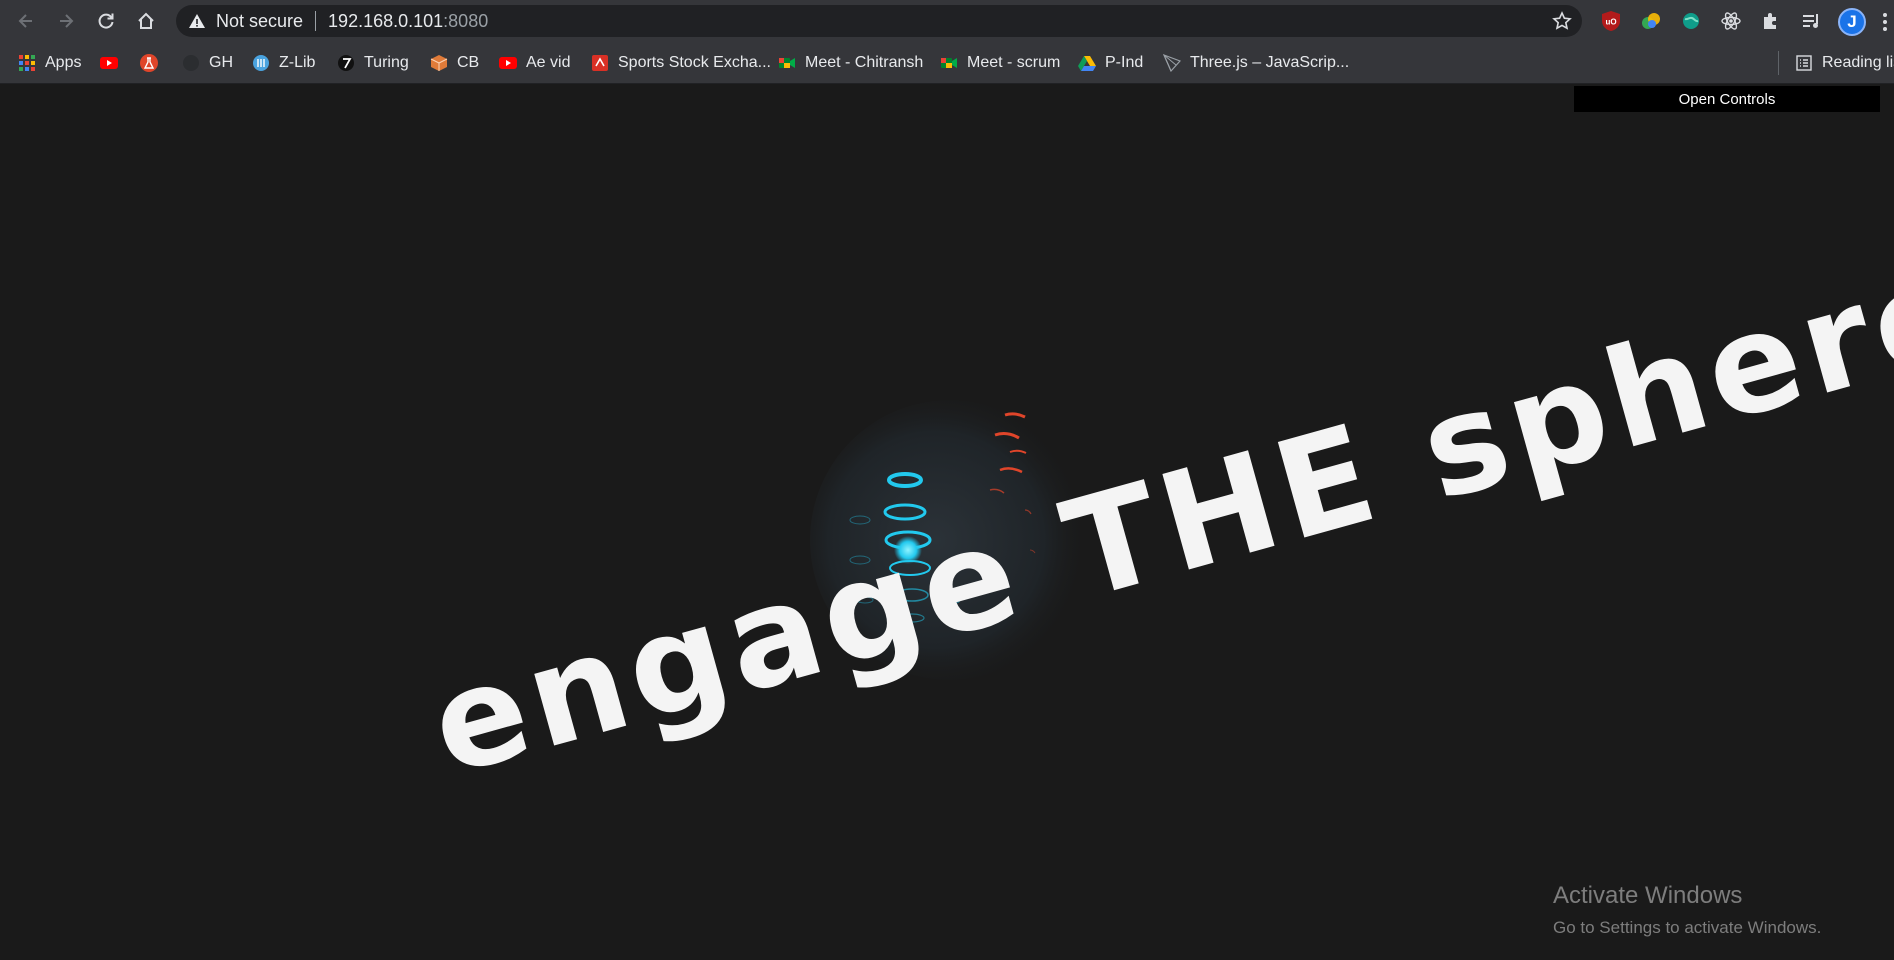 The image size is (1894, 960). Describe the element at coordinates (259, 21) in the screenshot. I see `security-label: Not secure` at that location.